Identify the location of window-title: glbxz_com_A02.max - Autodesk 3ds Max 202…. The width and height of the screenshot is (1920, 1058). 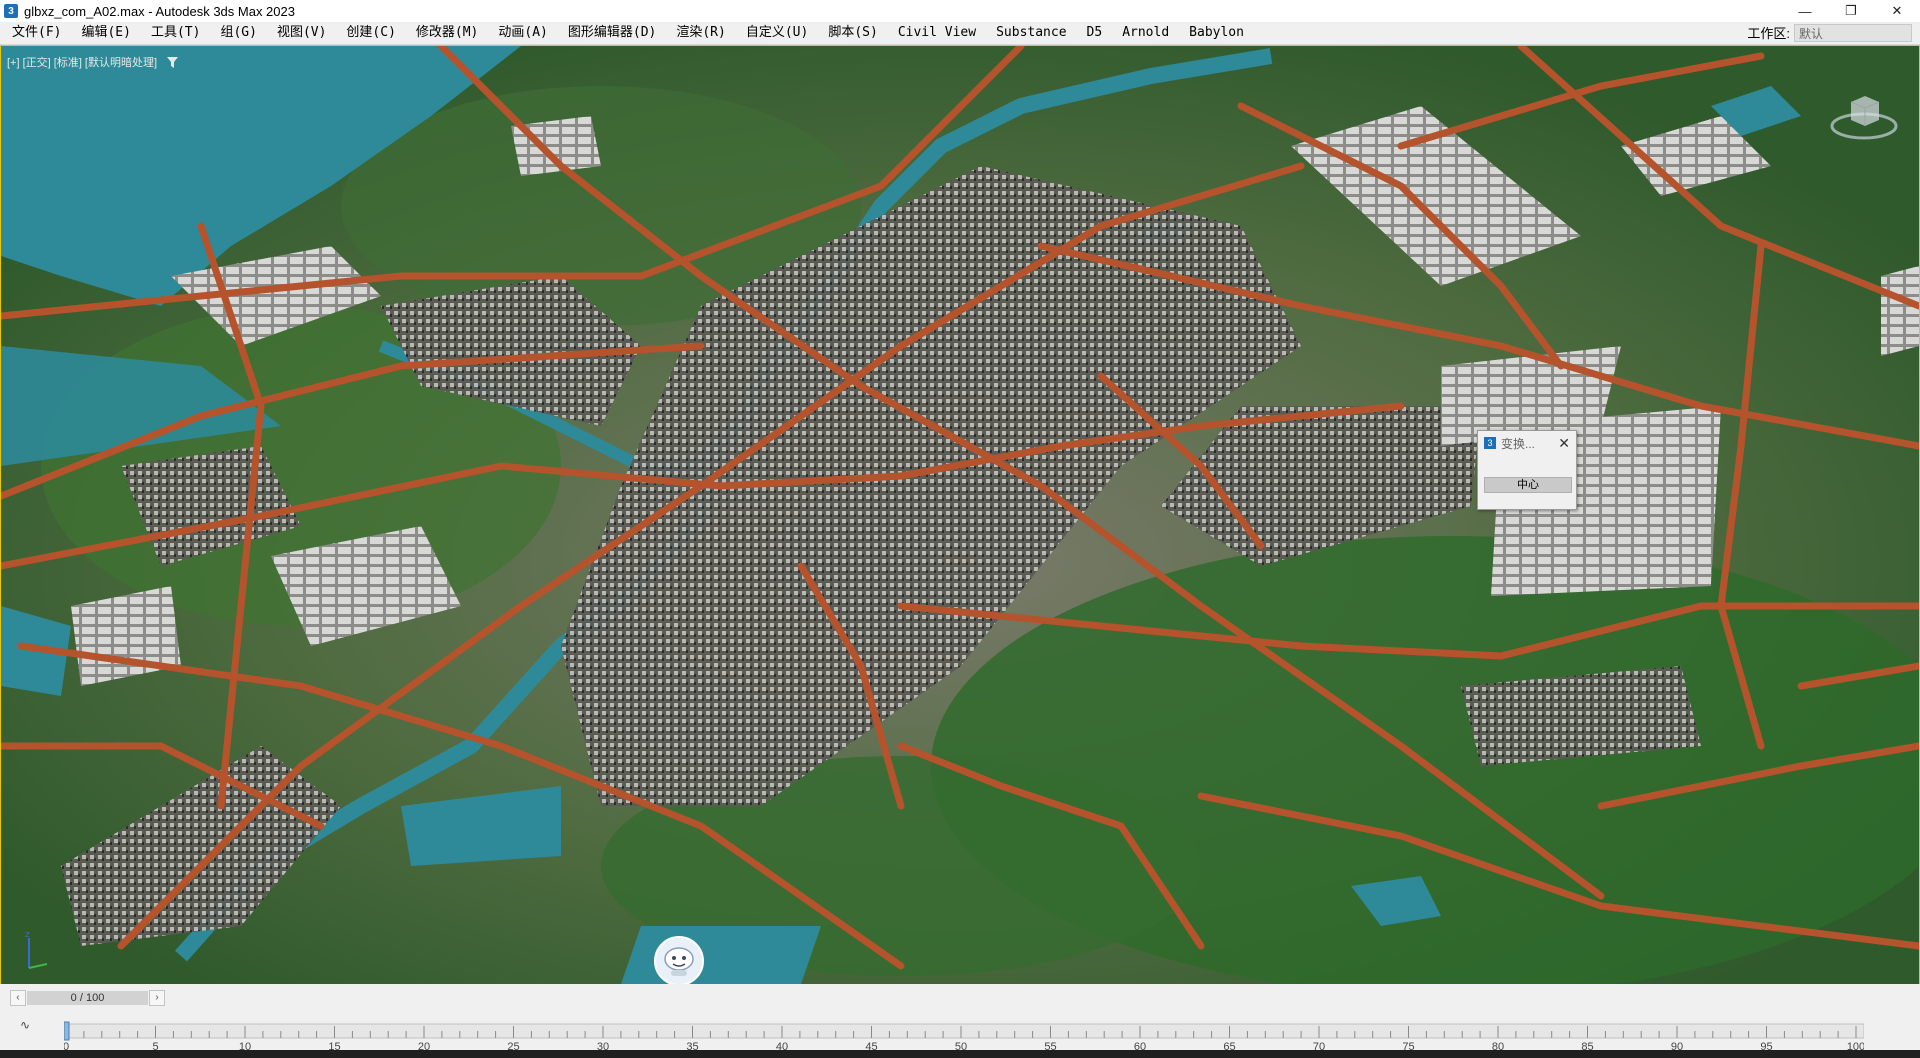
(159, 11).